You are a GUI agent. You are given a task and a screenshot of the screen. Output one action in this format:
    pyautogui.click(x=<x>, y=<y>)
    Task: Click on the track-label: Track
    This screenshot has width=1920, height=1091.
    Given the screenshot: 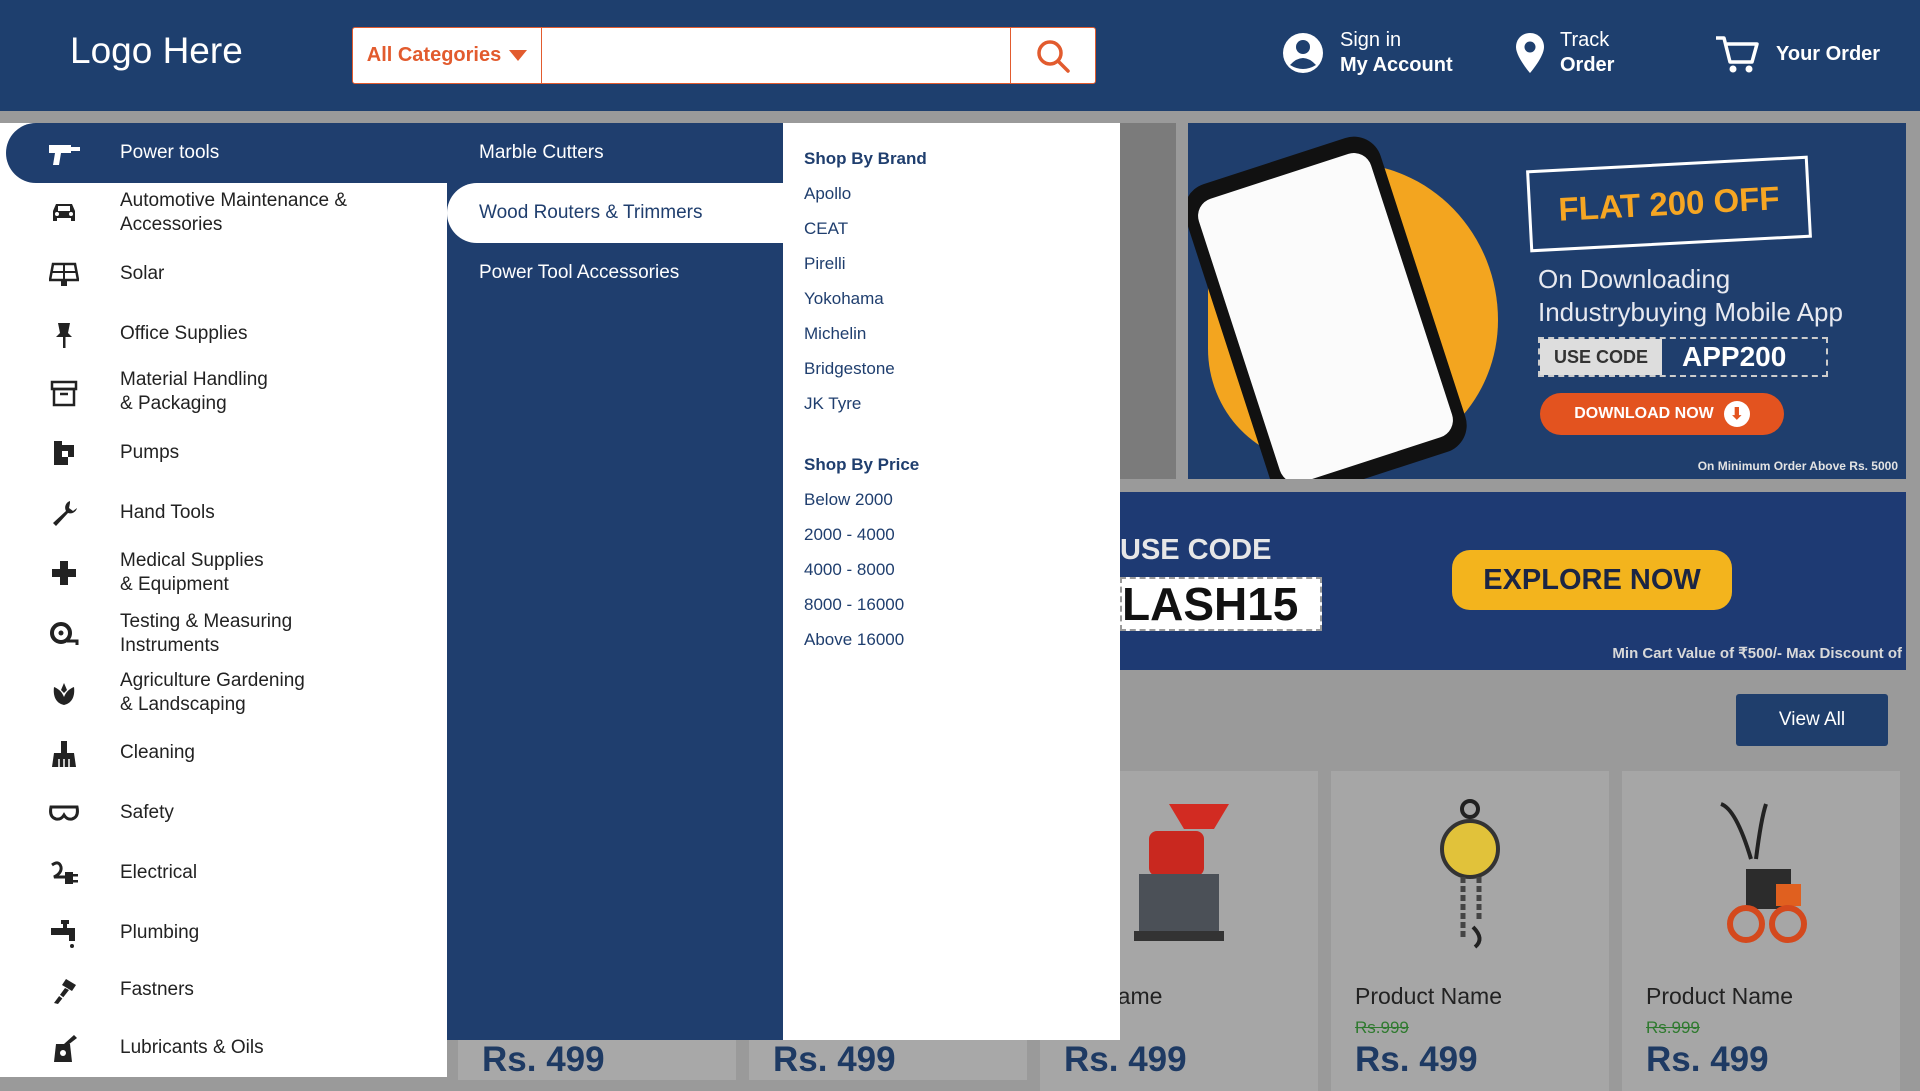 What is the action you would take?
    pyautogui.click(x=1585, y=40)
    